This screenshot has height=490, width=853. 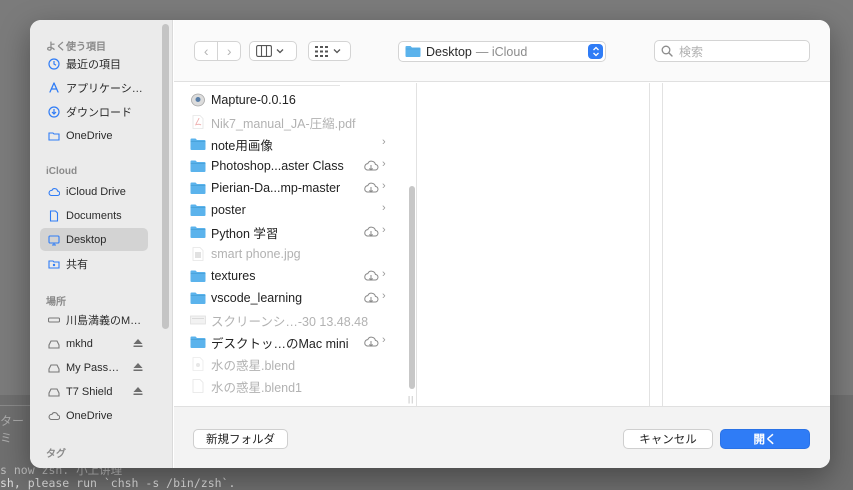 What do you see at coordinates (198, 122) in the screenshot?
I see `pdf-icon` at bounding box center [198, 122].